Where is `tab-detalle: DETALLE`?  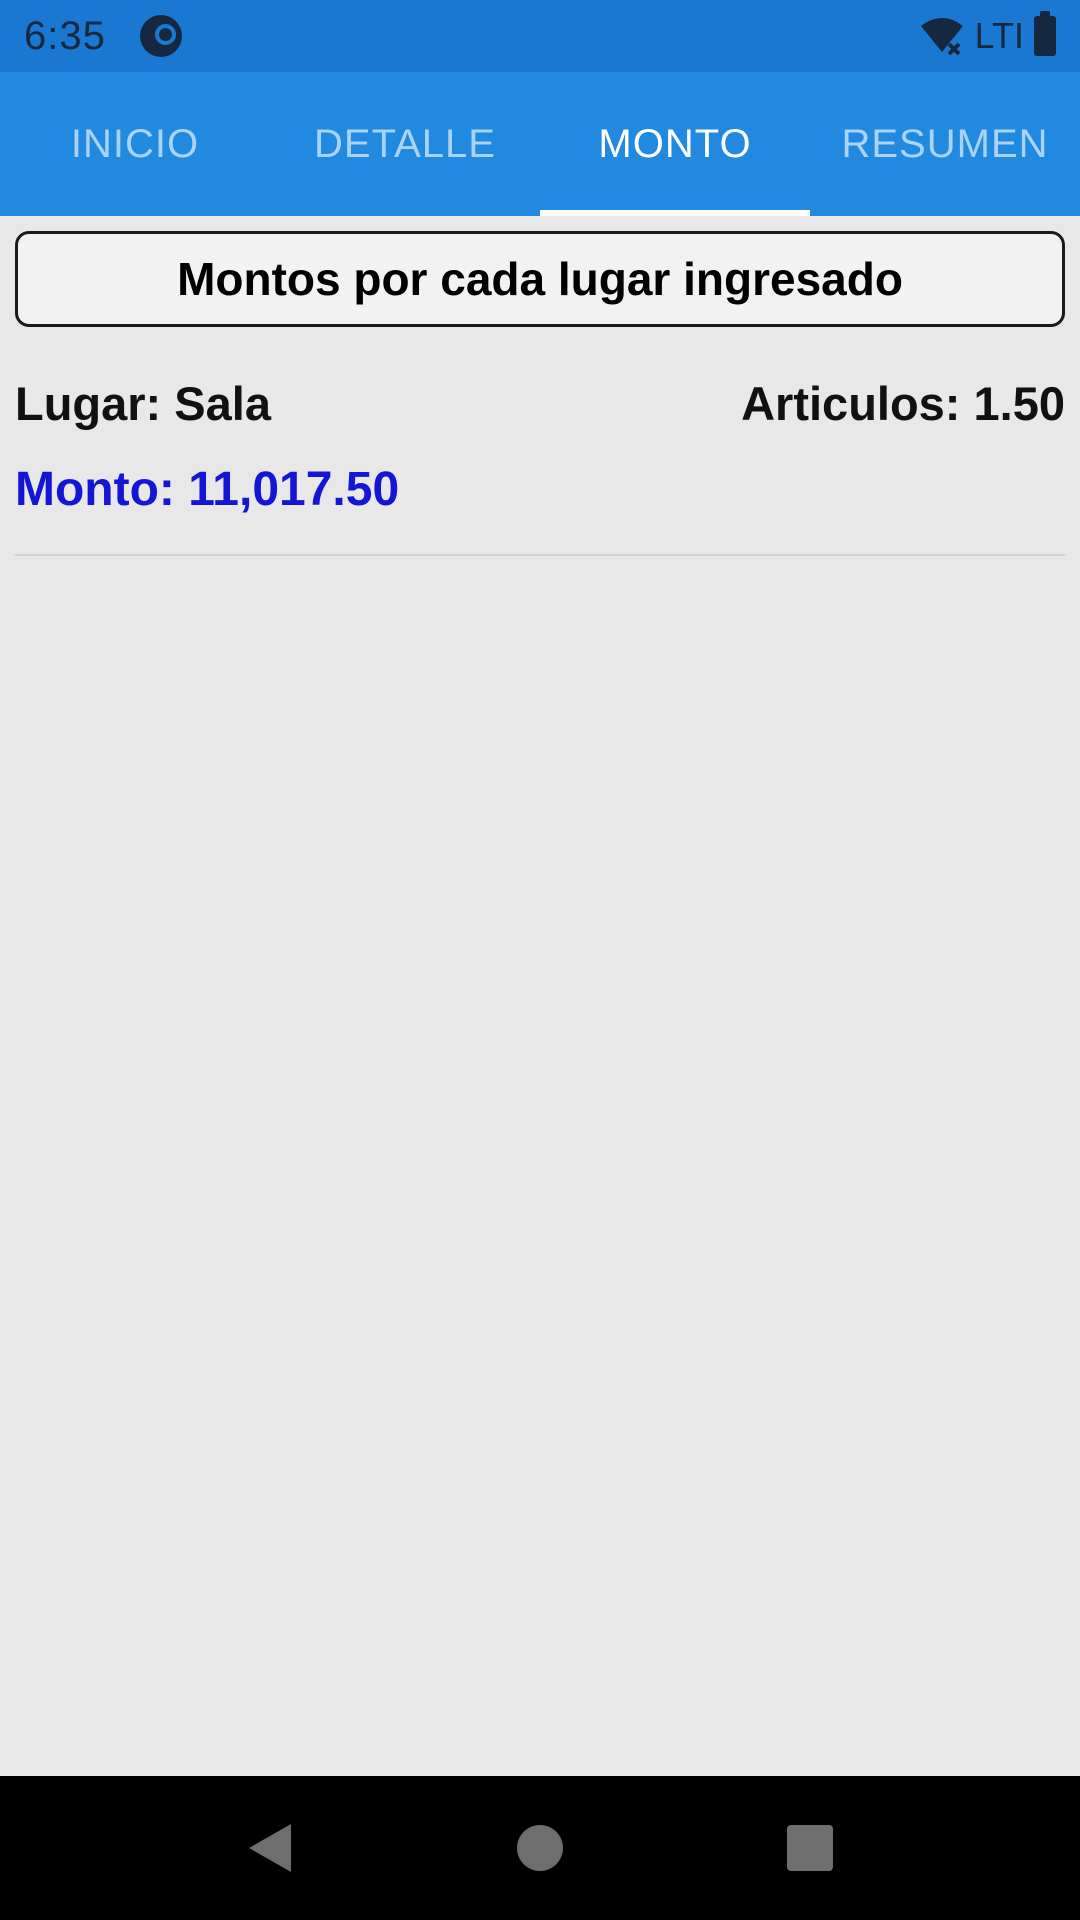 tab-detalle: DETALLE is located at coordinates (405, 144).